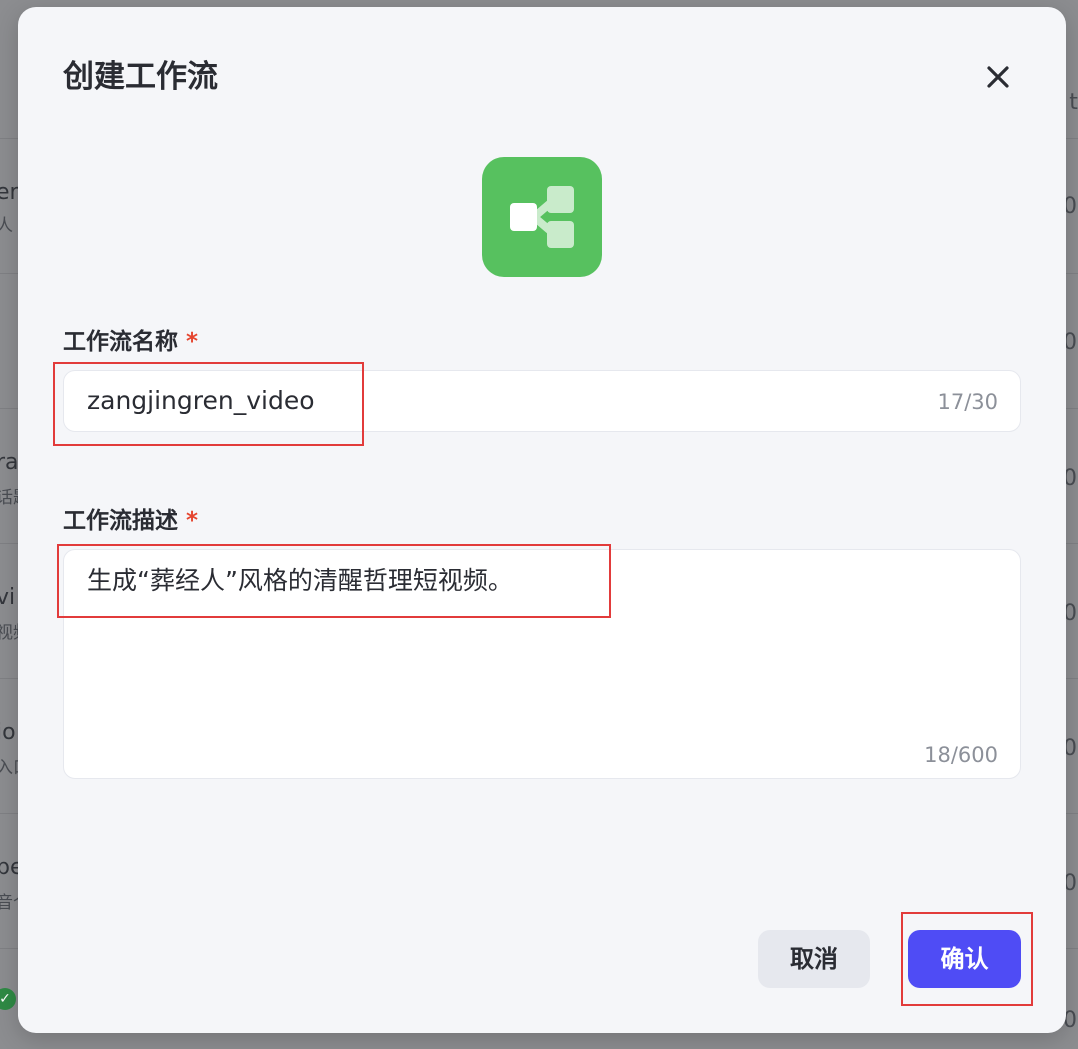 The width and height of the screenshot is (1078, 1049). Describe the element at coordinates (6, 226) in the screenshot. I see `bg-row-subtitle: 人` at that location.